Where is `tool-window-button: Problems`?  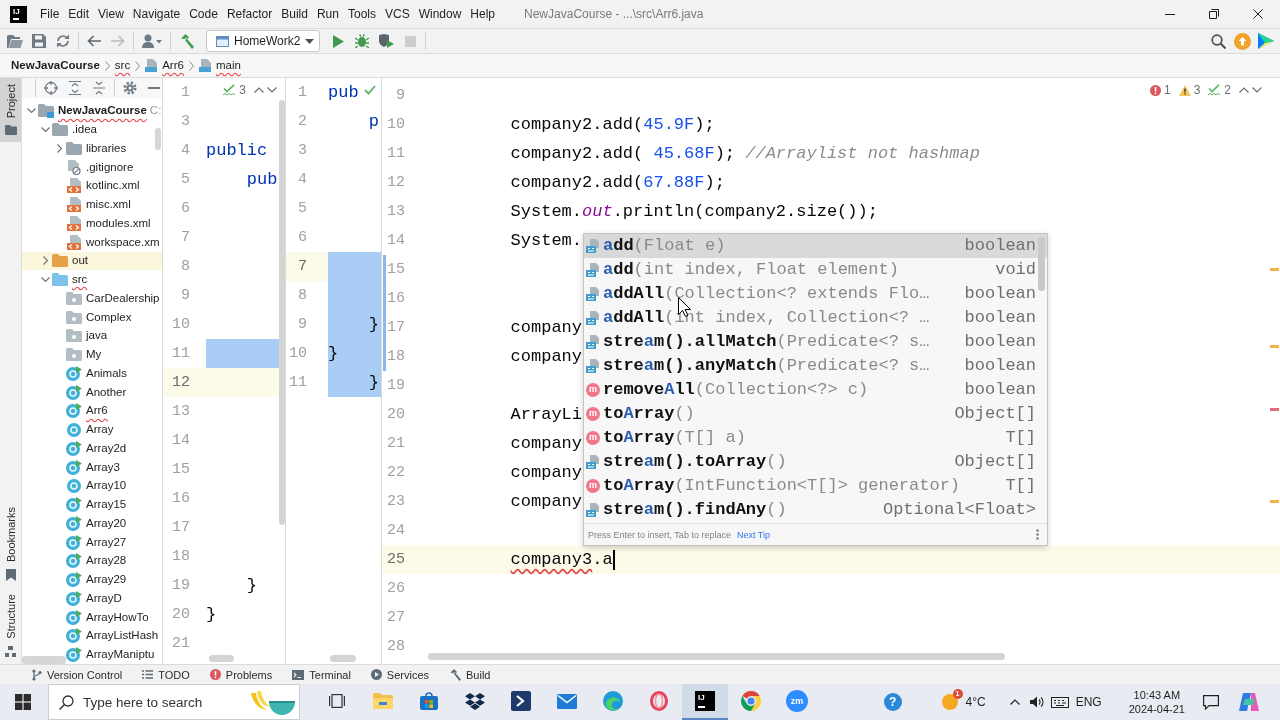
tool-window-button: Problems is located at coordinates (241, 674).